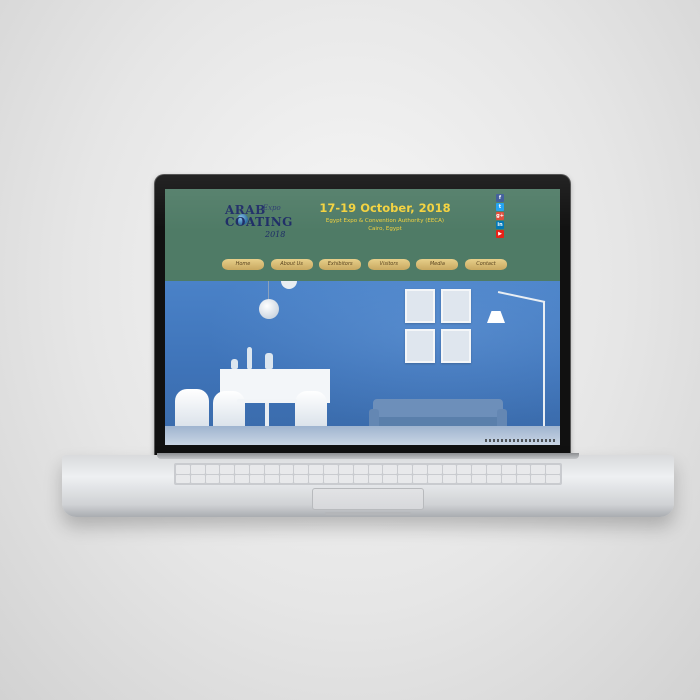 The image size is (700, 700). Describe the element at coordinates (485, 264) in the screenshot. I see `nav-contact: Contact` at that location.